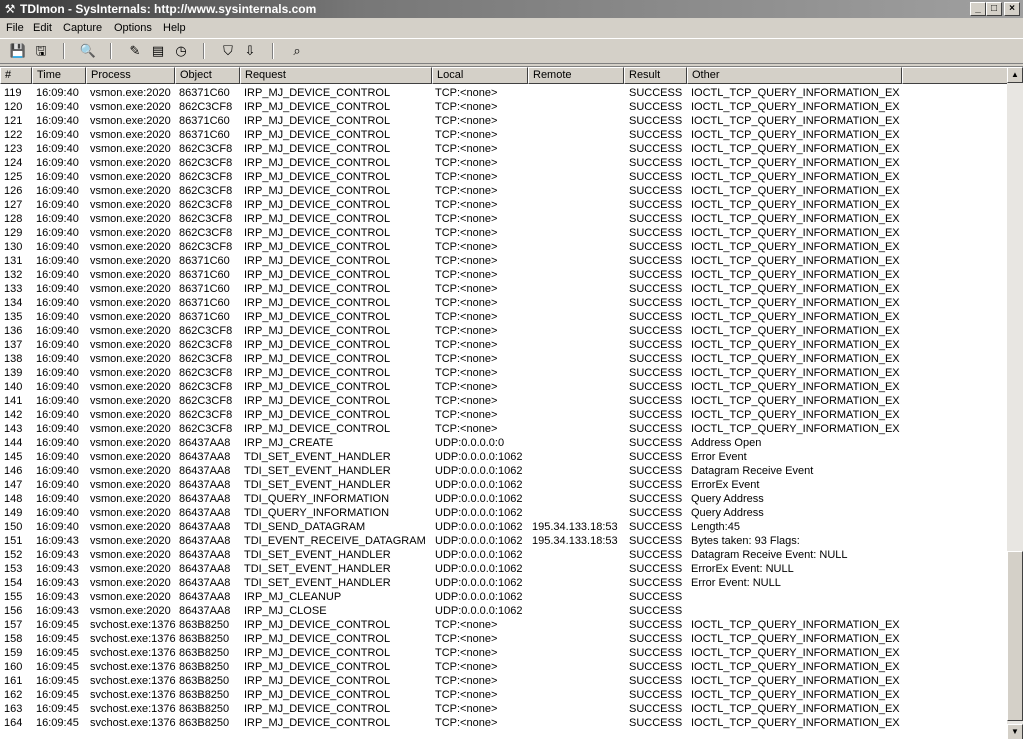  What do you see at coordinates (57, 625) in the screenshot?
I see `cell-time: 16:09:45` at bounding box center [57, 625].